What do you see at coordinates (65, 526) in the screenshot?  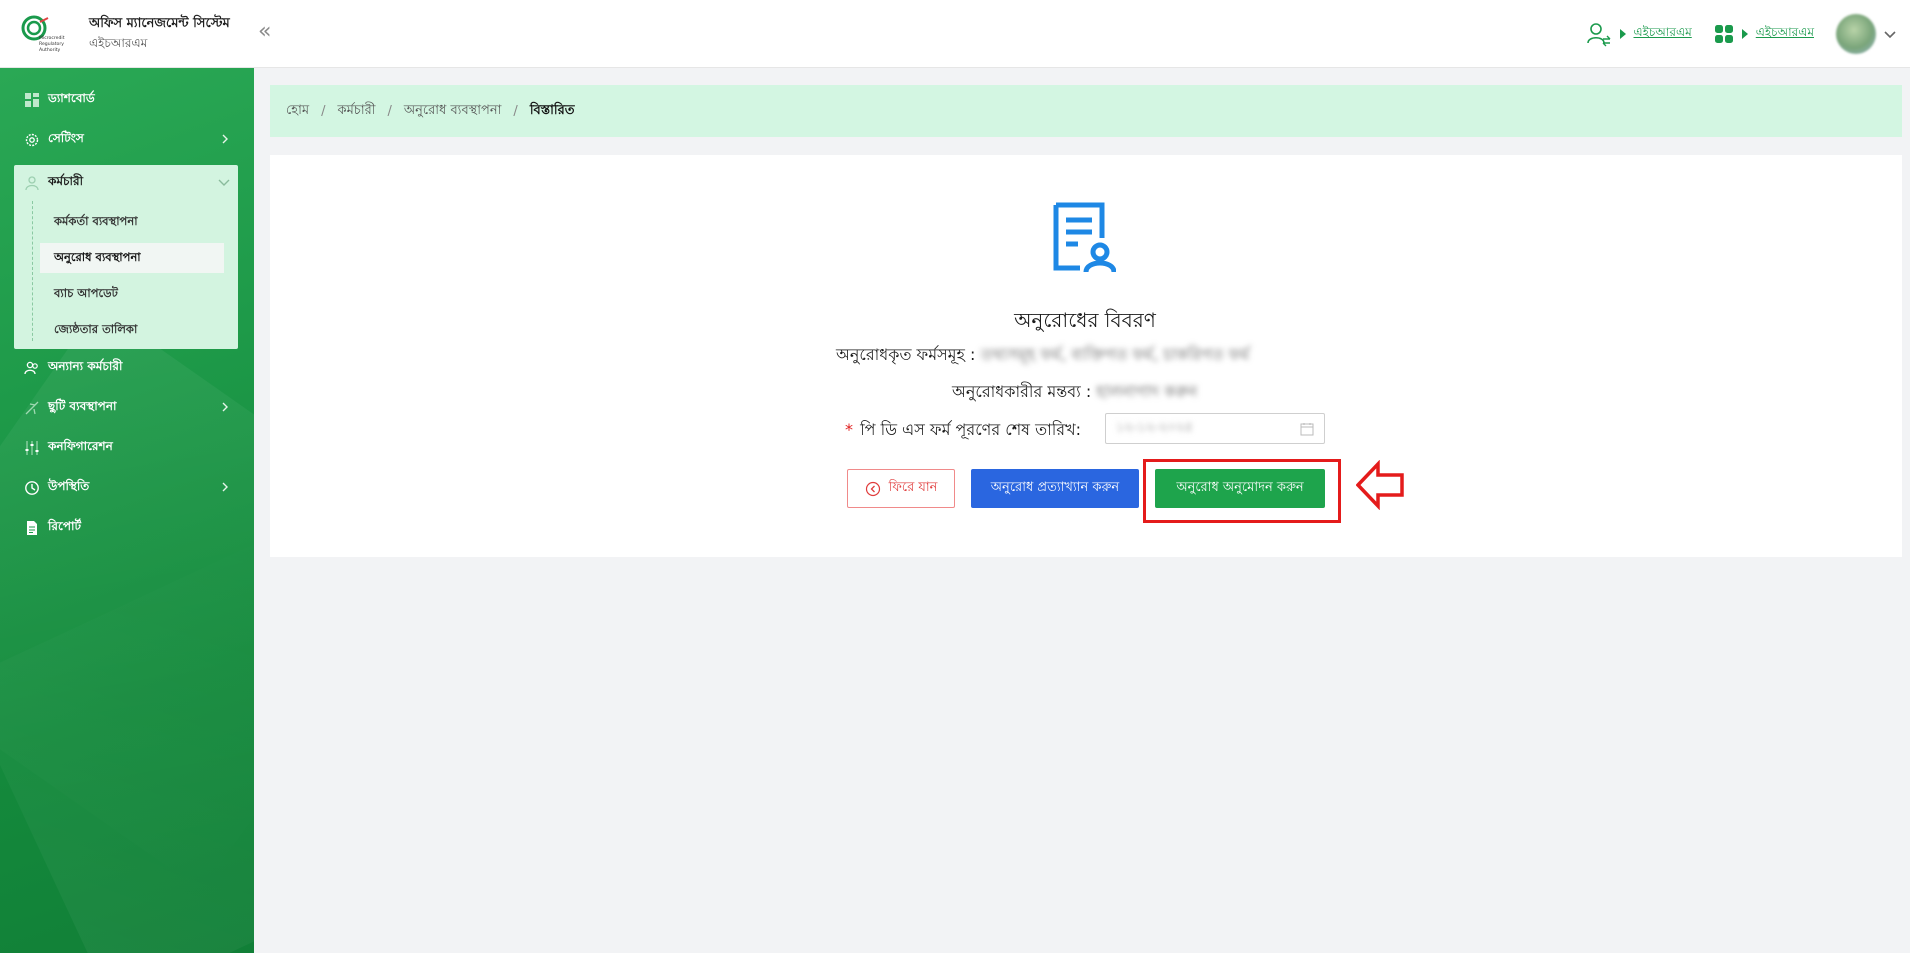 I see `sidebar-item-label: রিপোর্ট` at bounding box center [65, 526].